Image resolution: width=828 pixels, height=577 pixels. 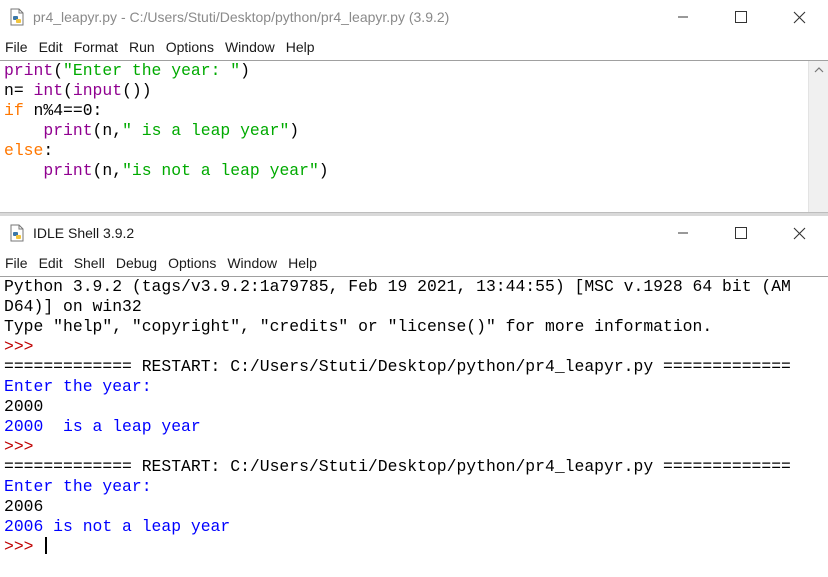 I want to click on code-token: n=, so click(x=19, y=90).